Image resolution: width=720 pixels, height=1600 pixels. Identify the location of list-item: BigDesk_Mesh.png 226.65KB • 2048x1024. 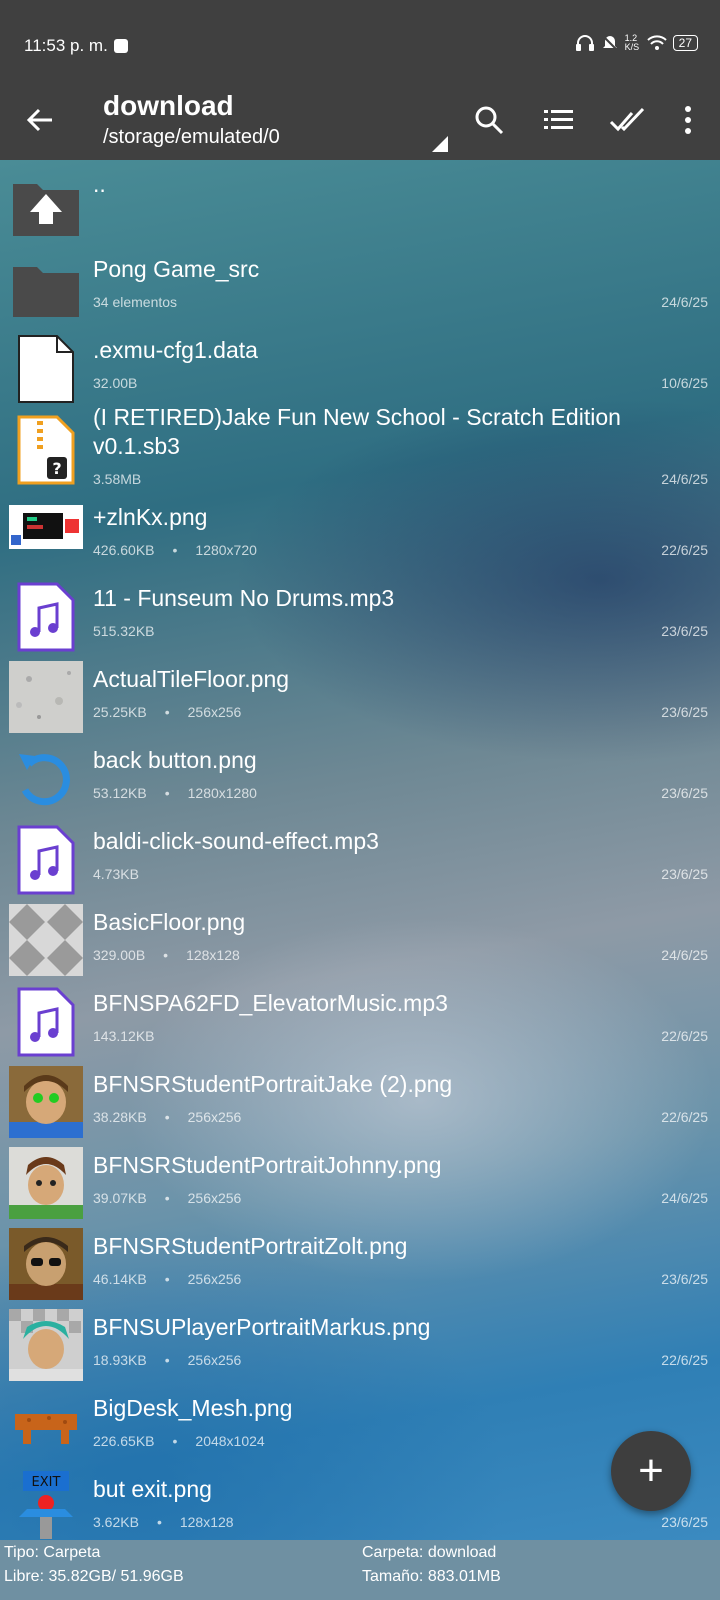
(360, 1420).